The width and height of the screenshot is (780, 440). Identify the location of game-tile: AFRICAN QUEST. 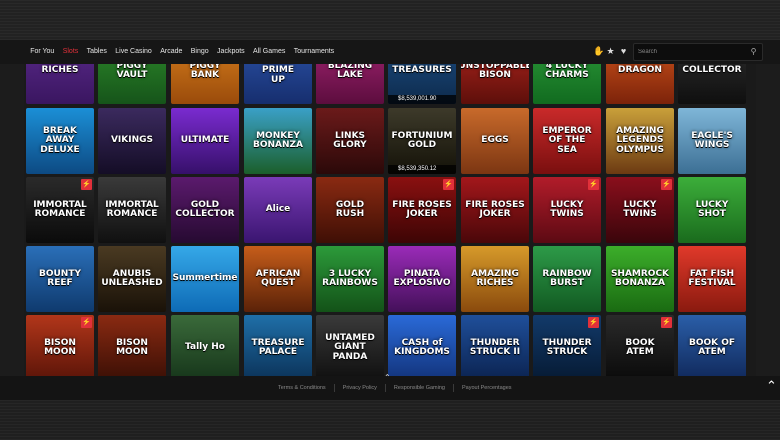
(278, 279).